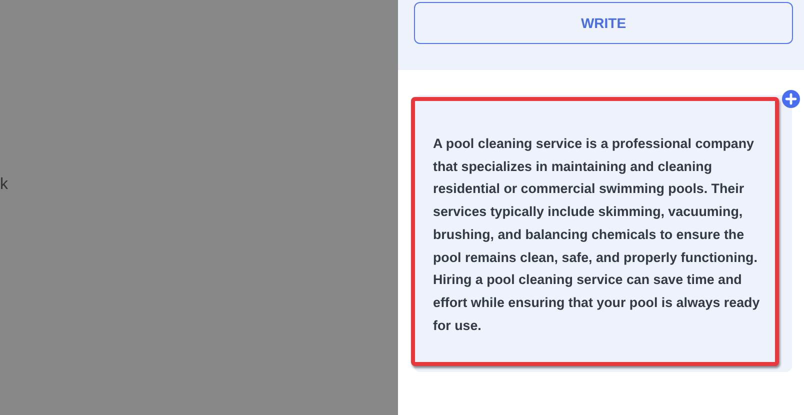  Describe the element at coordinates (4, 185) in the screenshot. I see `backdrop-text: k` at that location.